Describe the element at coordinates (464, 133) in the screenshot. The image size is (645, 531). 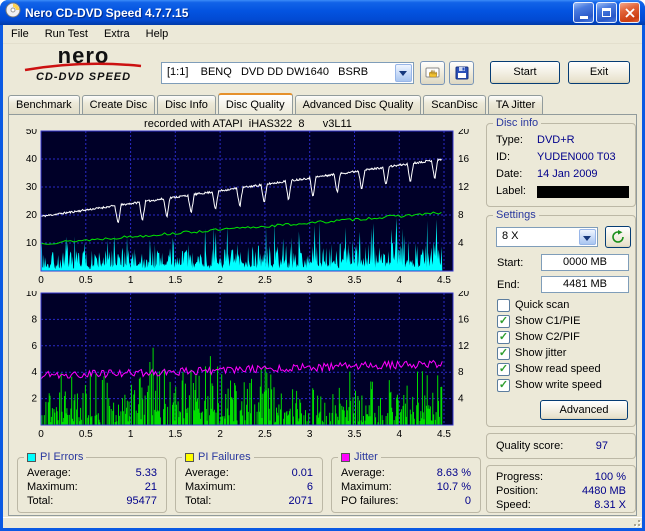
I see `svg-text: 20` at that location.